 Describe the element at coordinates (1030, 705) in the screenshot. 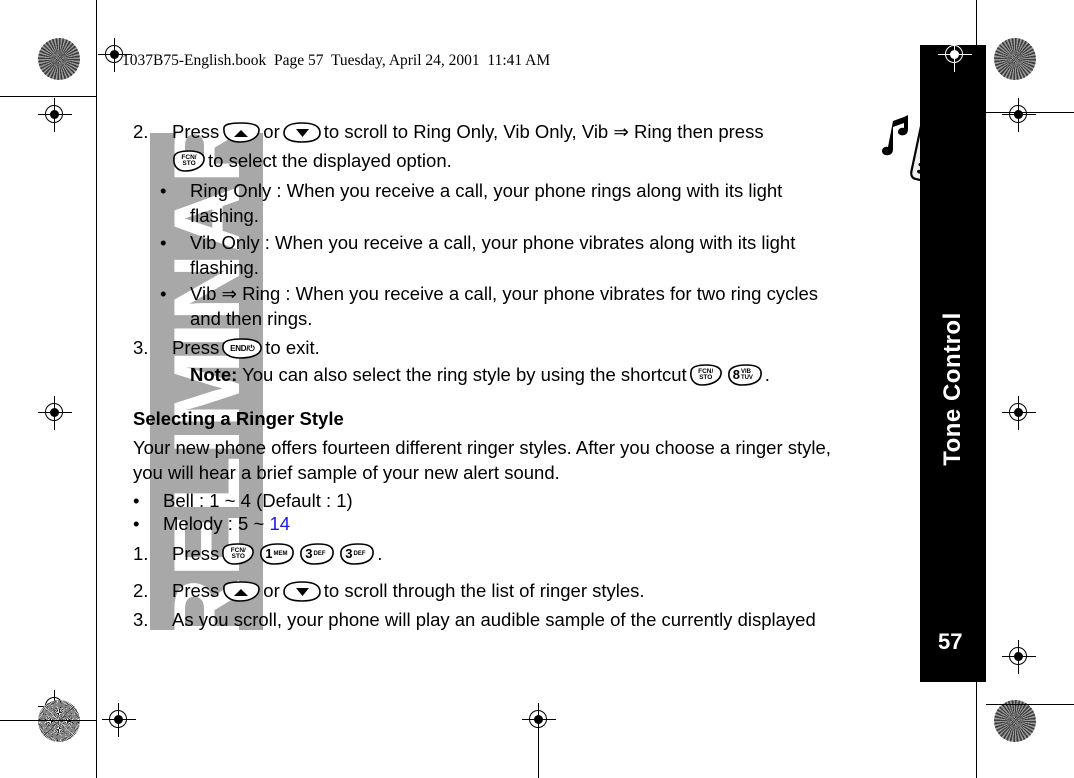

I see `trim-line-right-horizontal-lower` at that location.